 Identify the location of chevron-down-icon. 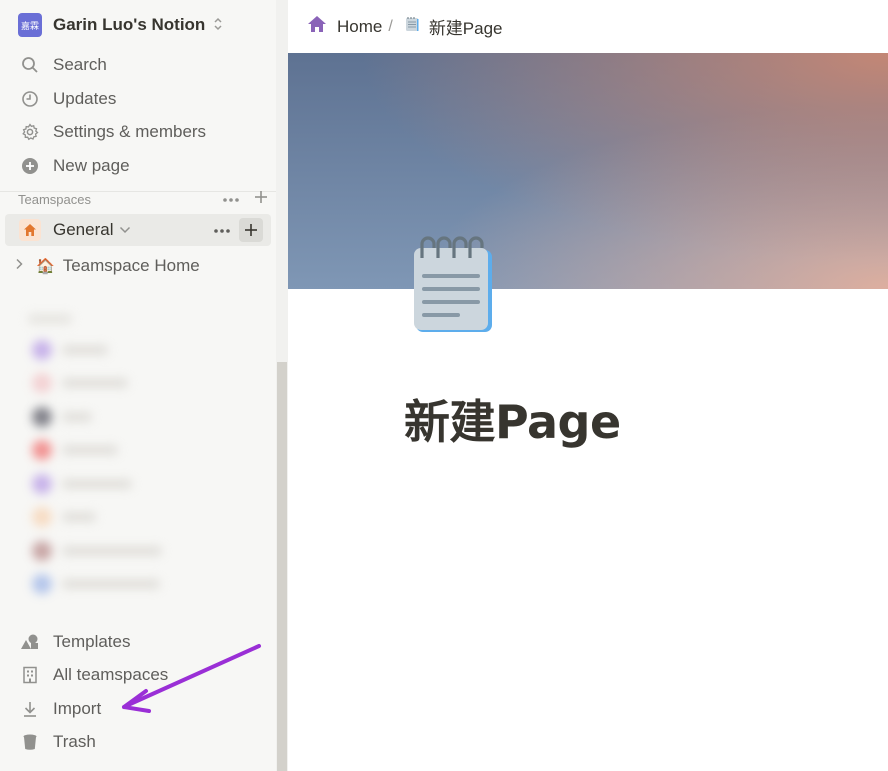
(125, 230).